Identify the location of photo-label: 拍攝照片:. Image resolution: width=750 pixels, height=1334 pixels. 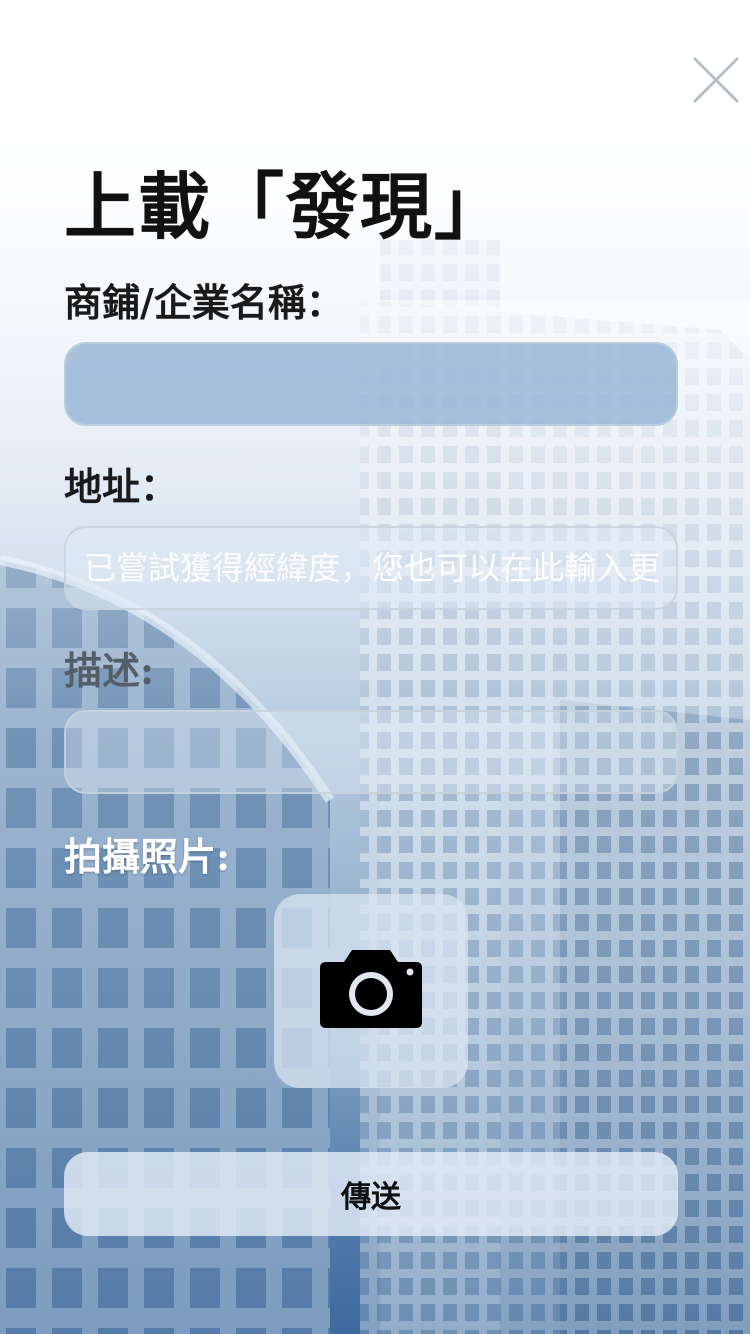
(147, 856).